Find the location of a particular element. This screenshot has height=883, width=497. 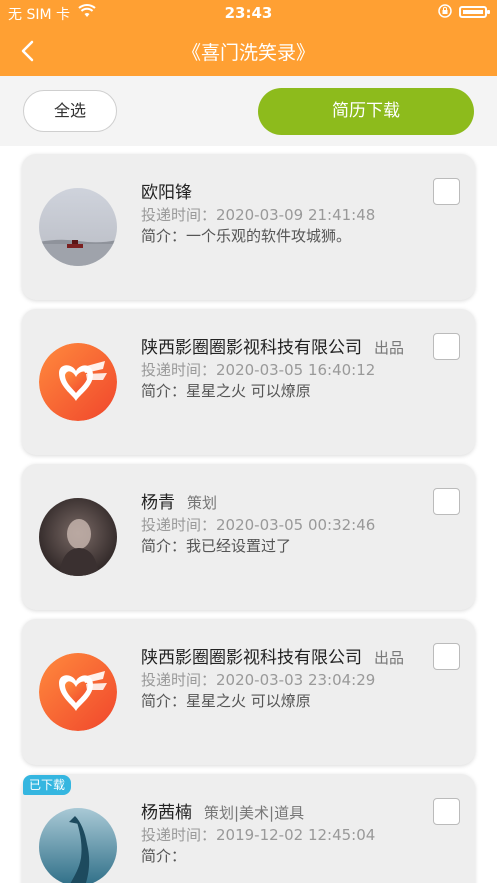

submit-time: 投递时间：2020-03-05 00:32:46 is located at coordinates (258, 525).